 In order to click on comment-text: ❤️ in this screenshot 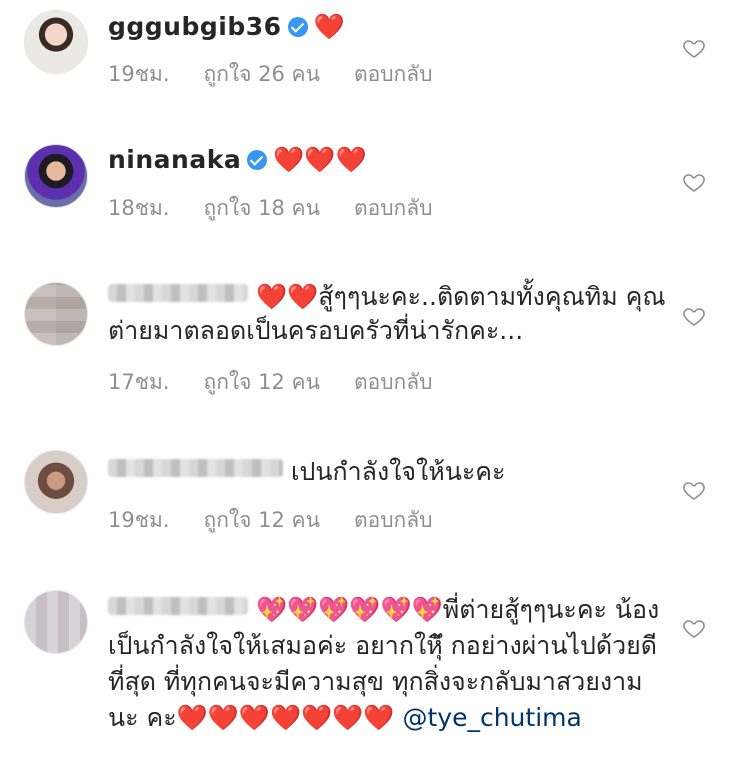, I will do `click(329, 26)`.